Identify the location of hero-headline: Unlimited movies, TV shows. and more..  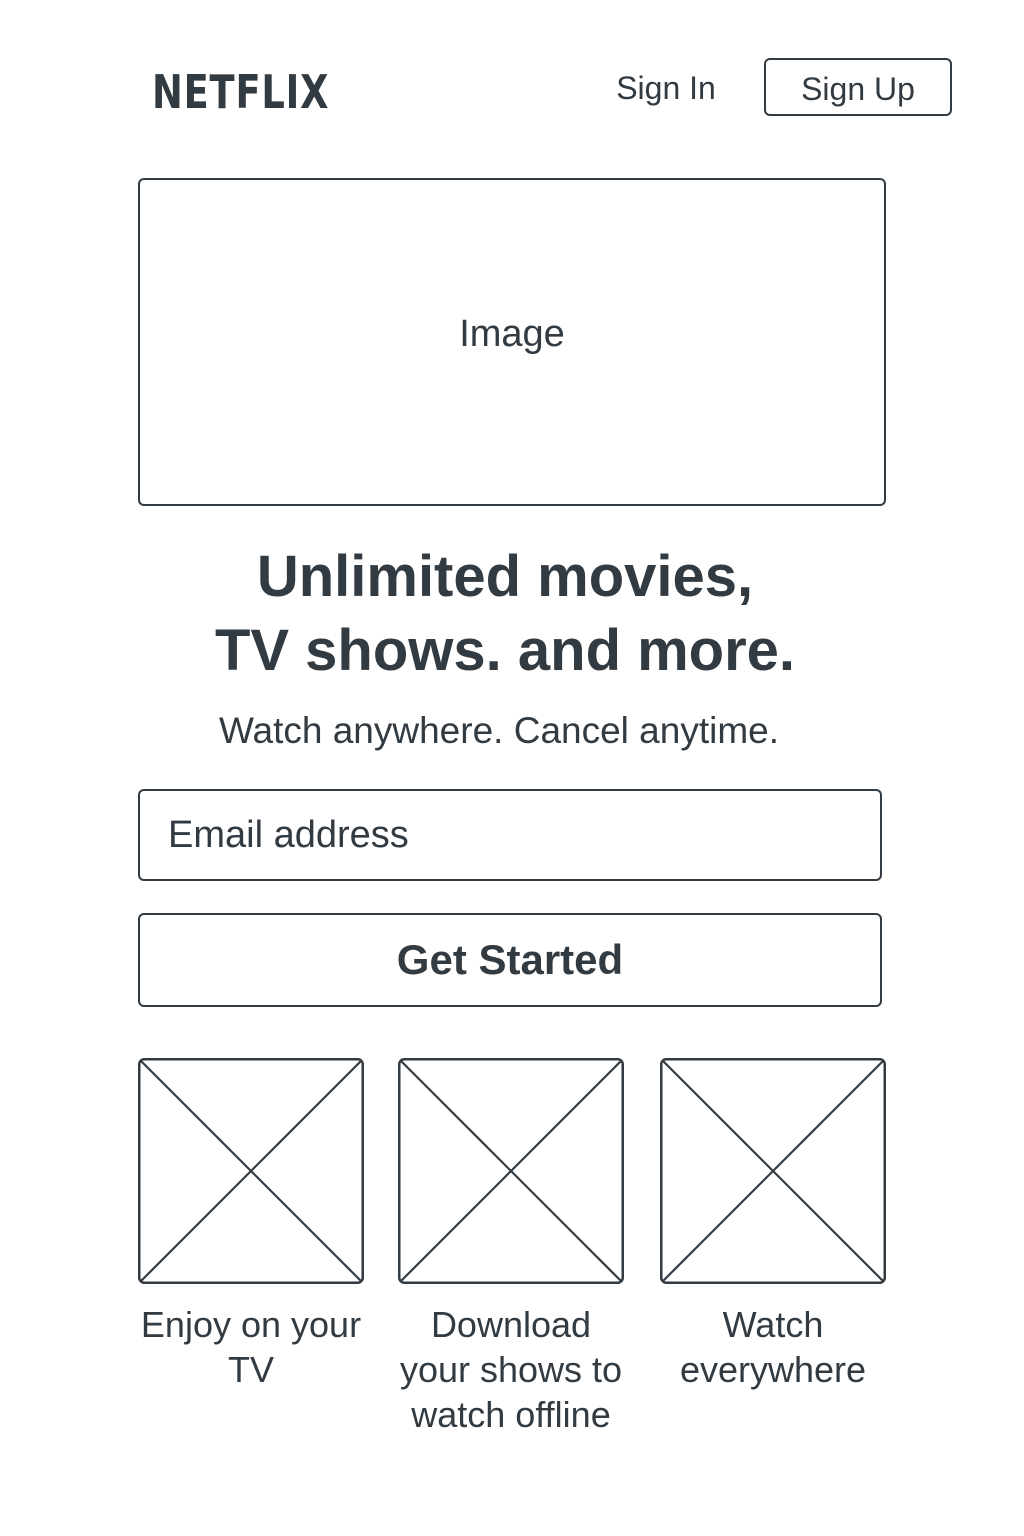
(505, 614).